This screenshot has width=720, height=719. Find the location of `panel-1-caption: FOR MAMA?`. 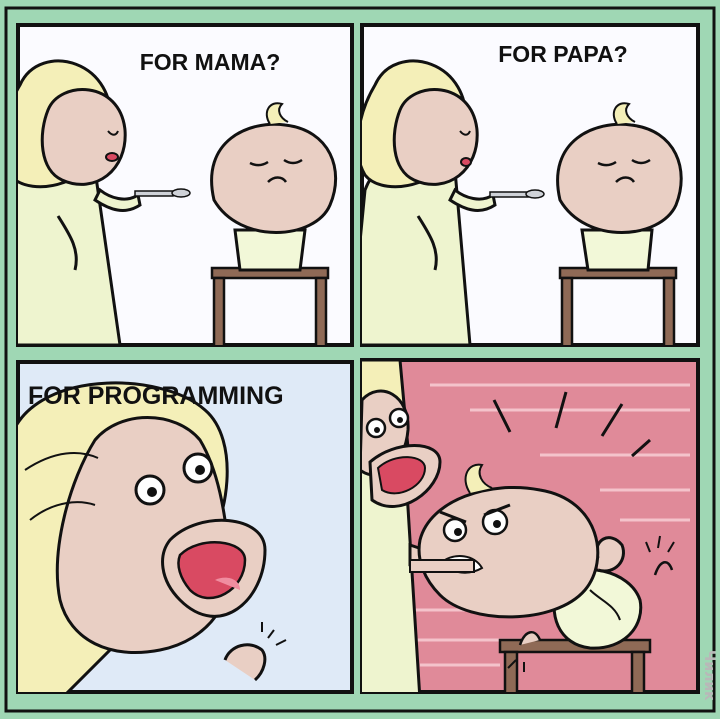

panel-1-caption: FOR MAMA? is located at coordinates (210, 62).